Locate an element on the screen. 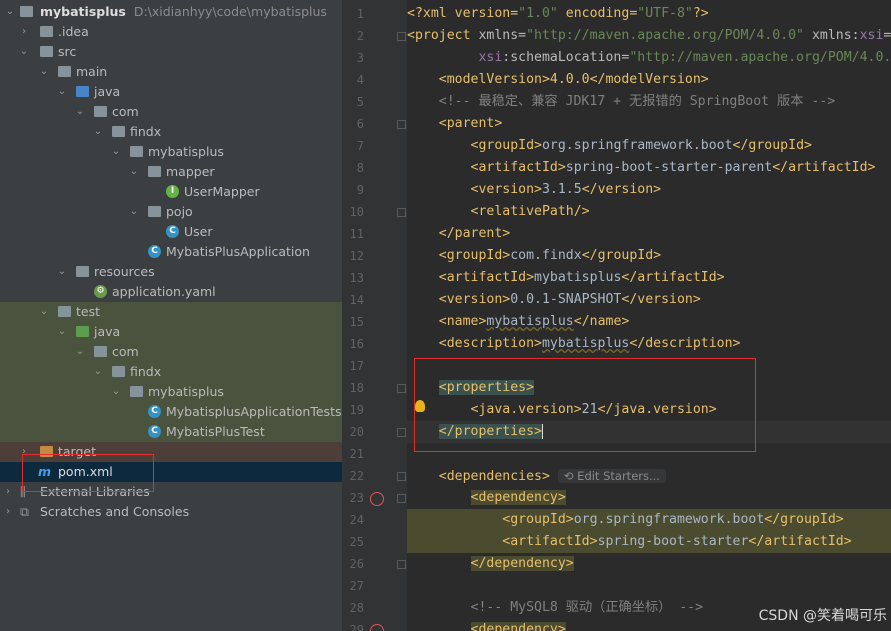 The image size is (891, 631). tree-item-com: ⌄ com is located at coordinates (171, 112).